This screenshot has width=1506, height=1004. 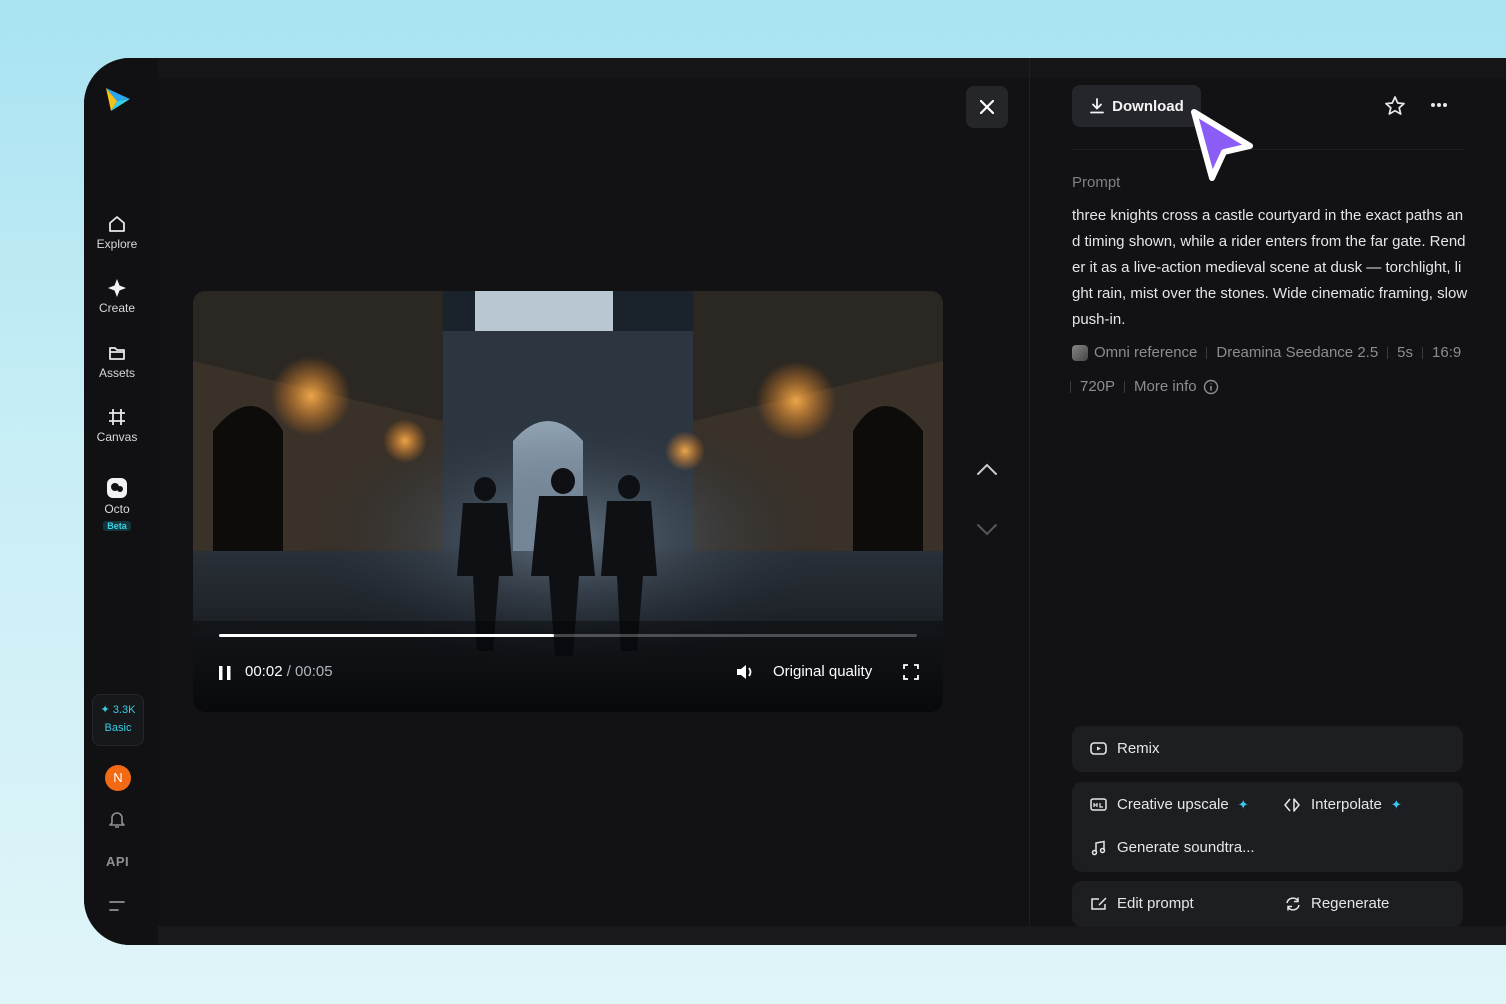 I want to click on bell-icon, so click(x=117, y=819).